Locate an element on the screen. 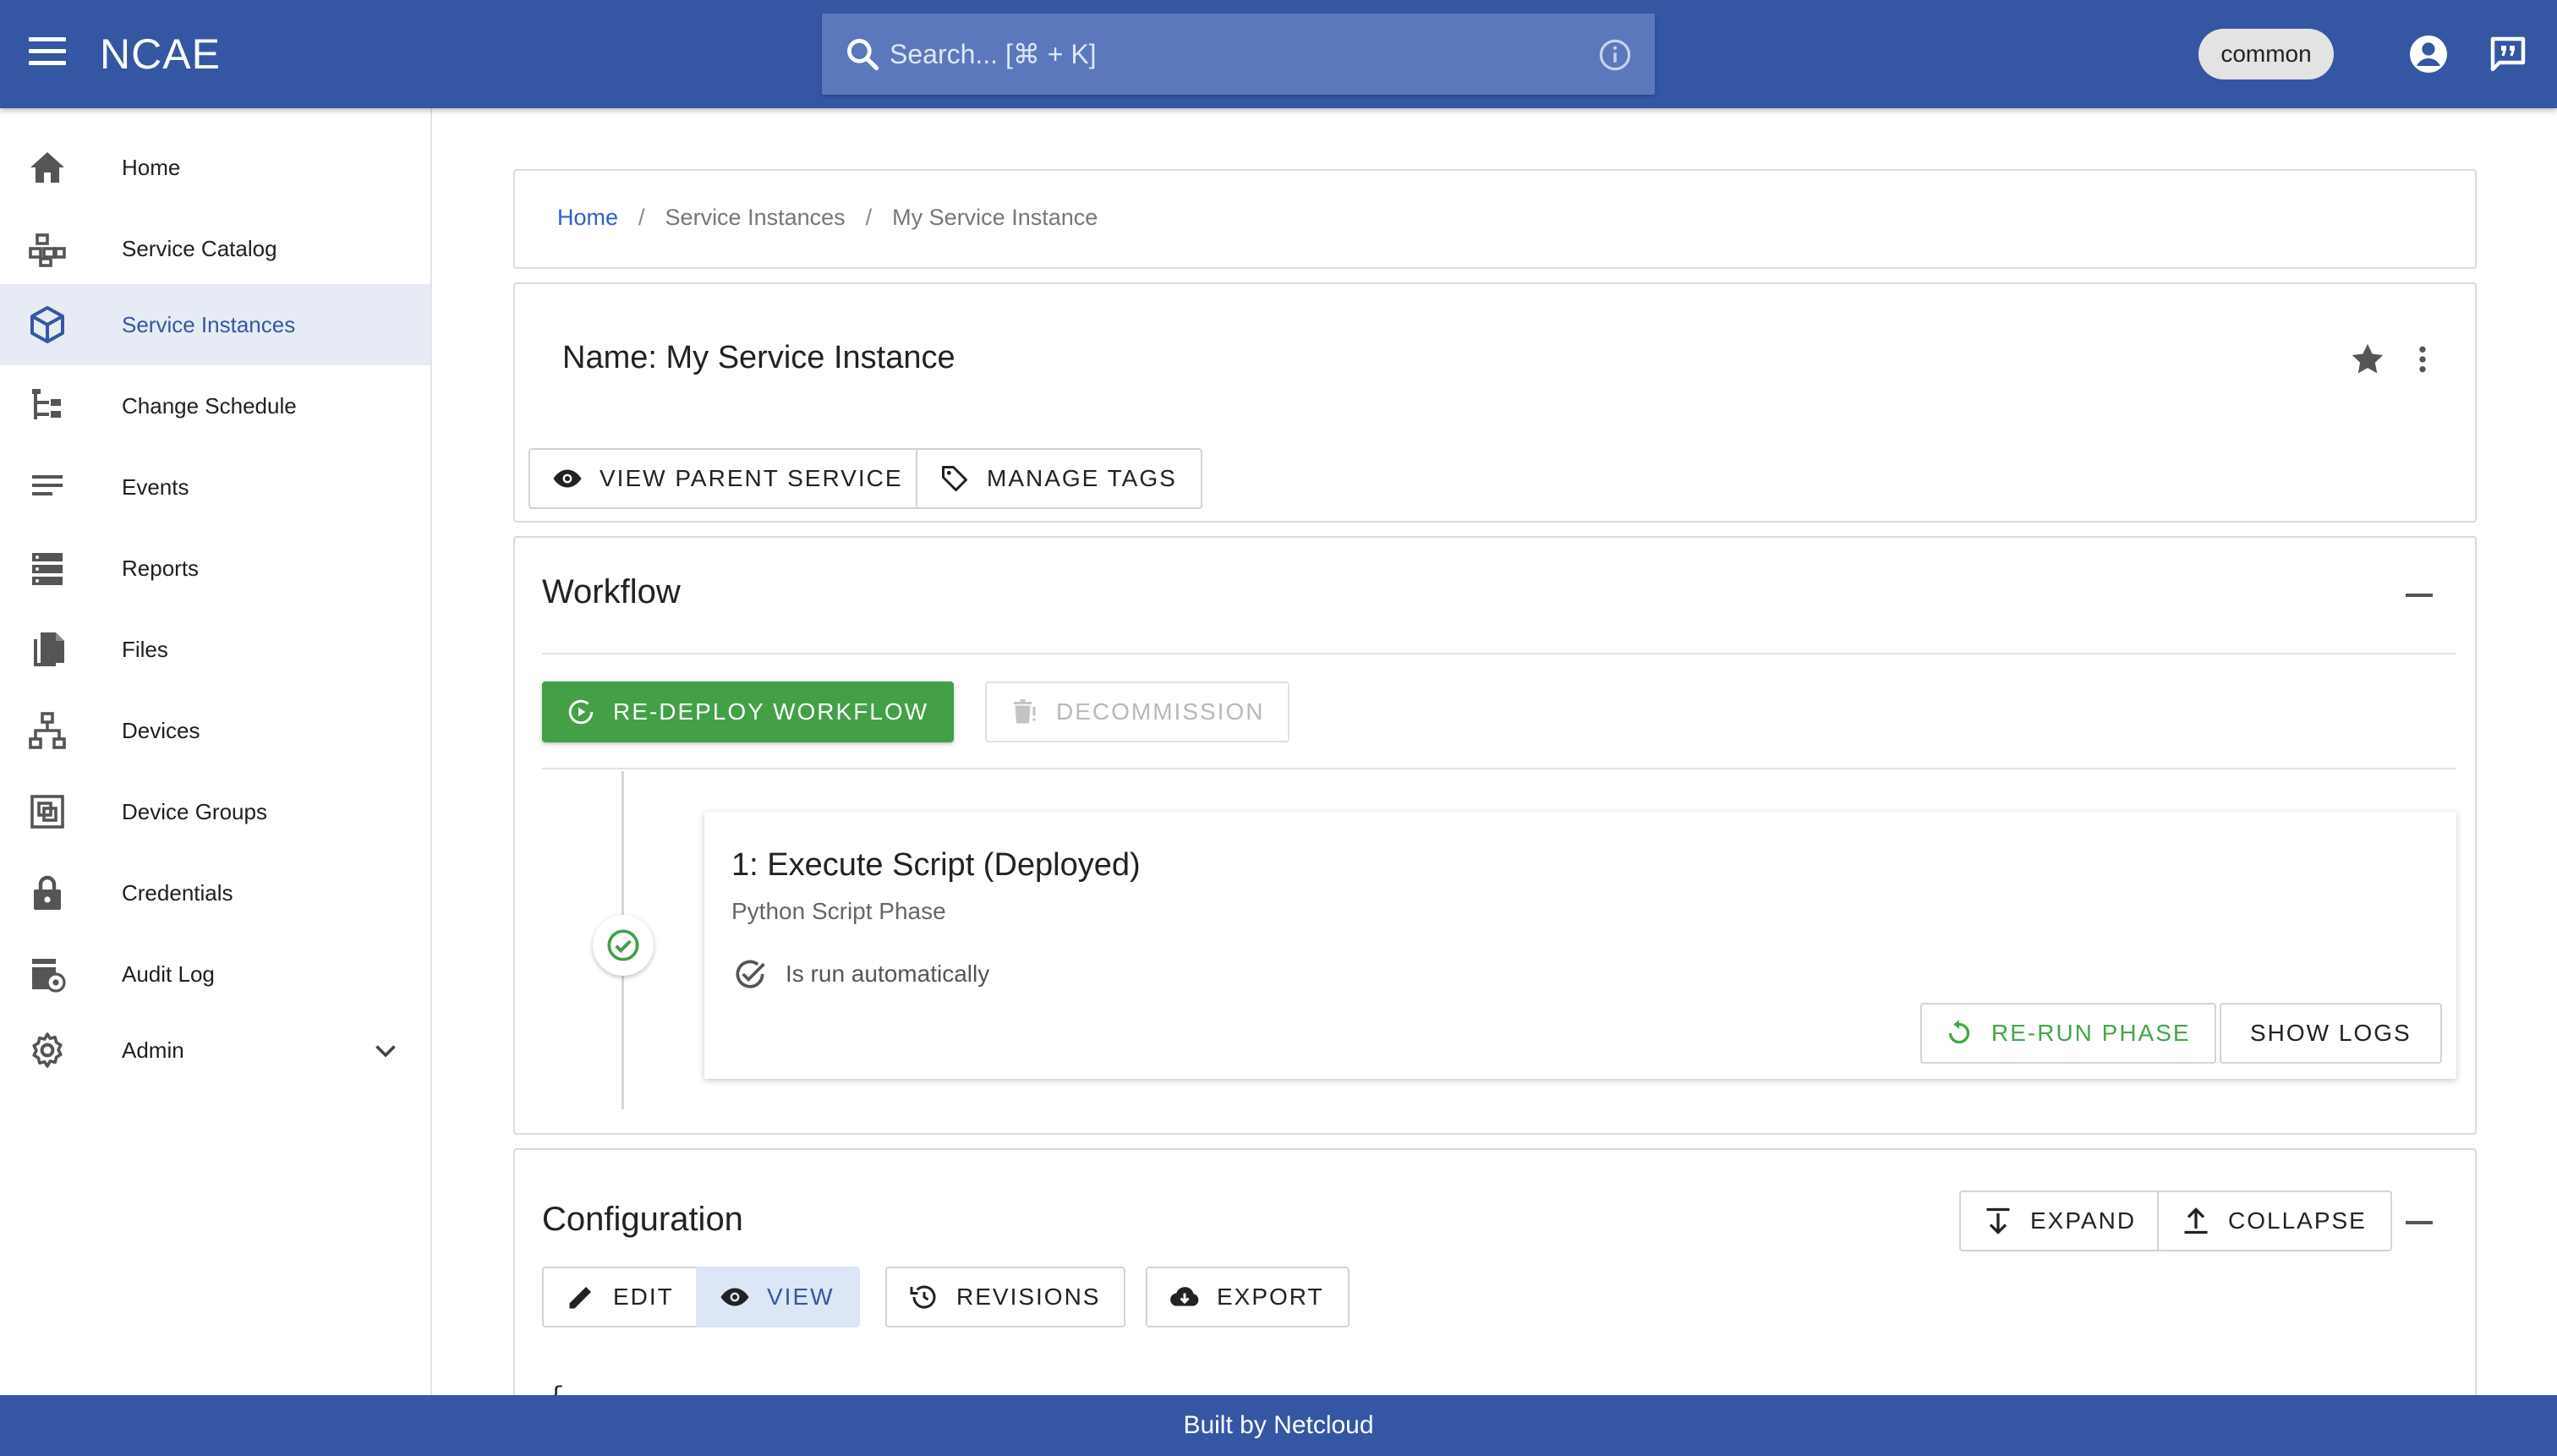 The image size is (2557, 1456). more-vert-icon is located at coordinates (2422, 360).